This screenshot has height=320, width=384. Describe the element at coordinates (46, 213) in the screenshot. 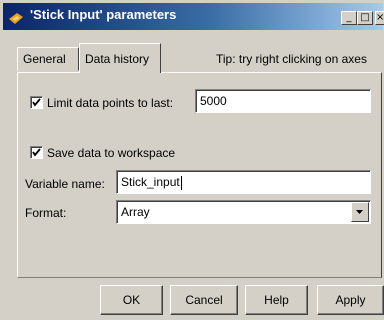

I see `format-label: Format:` at that location.